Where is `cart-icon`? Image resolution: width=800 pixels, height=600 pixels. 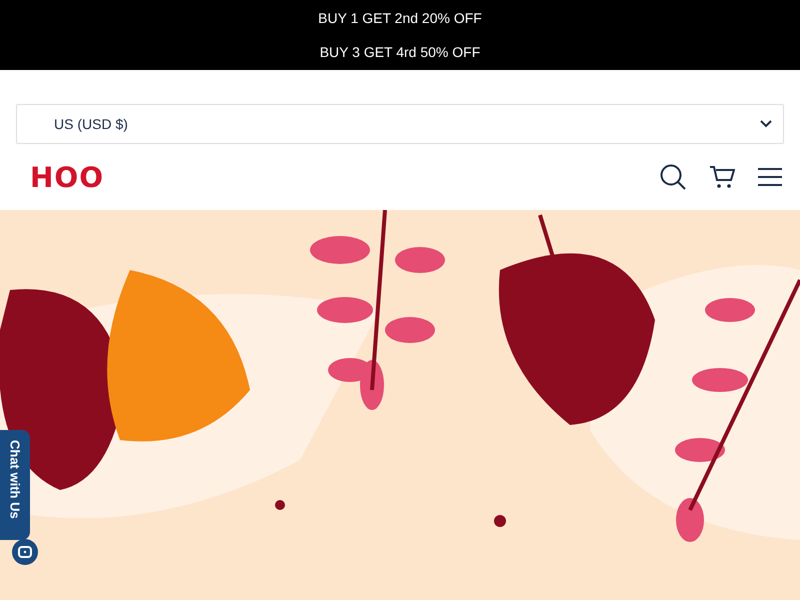
cart-icon is located at coordinates (722, 177).